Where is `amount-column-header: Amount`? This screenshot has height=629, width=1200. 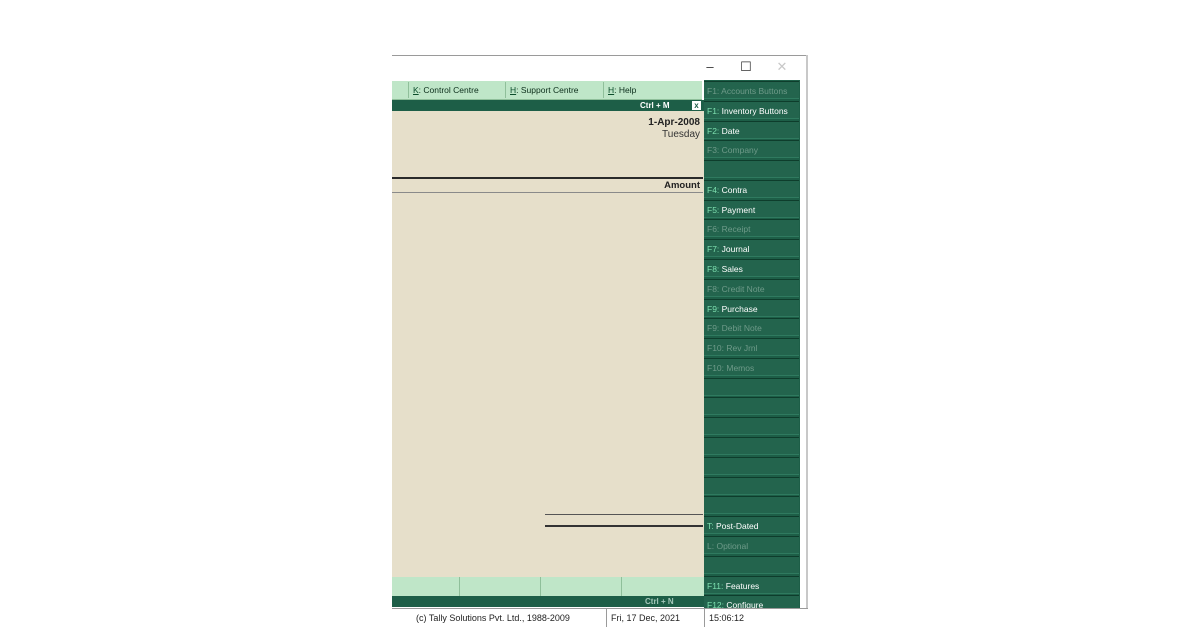
amount-column-header: Amount is located at coordinates (682, 185).